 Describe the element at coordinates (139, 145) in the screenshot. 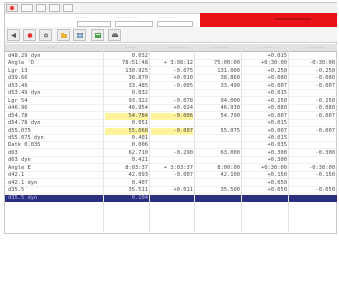

I see `table-cell: 0.006` at that location.